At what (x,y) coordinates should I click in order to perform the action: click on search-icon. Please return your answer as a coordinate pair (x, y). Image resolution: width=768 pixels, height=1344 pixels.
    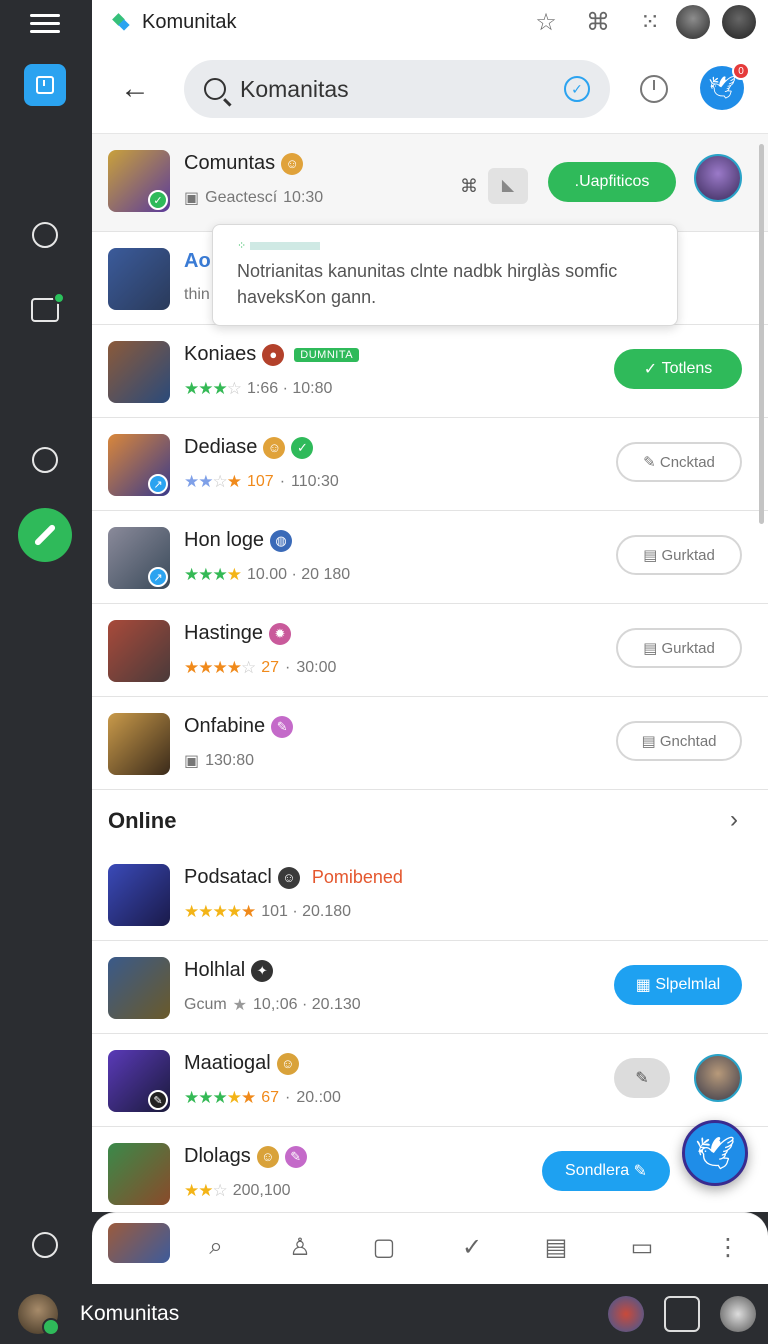
    Looking at the image, I should click on (215, 89).